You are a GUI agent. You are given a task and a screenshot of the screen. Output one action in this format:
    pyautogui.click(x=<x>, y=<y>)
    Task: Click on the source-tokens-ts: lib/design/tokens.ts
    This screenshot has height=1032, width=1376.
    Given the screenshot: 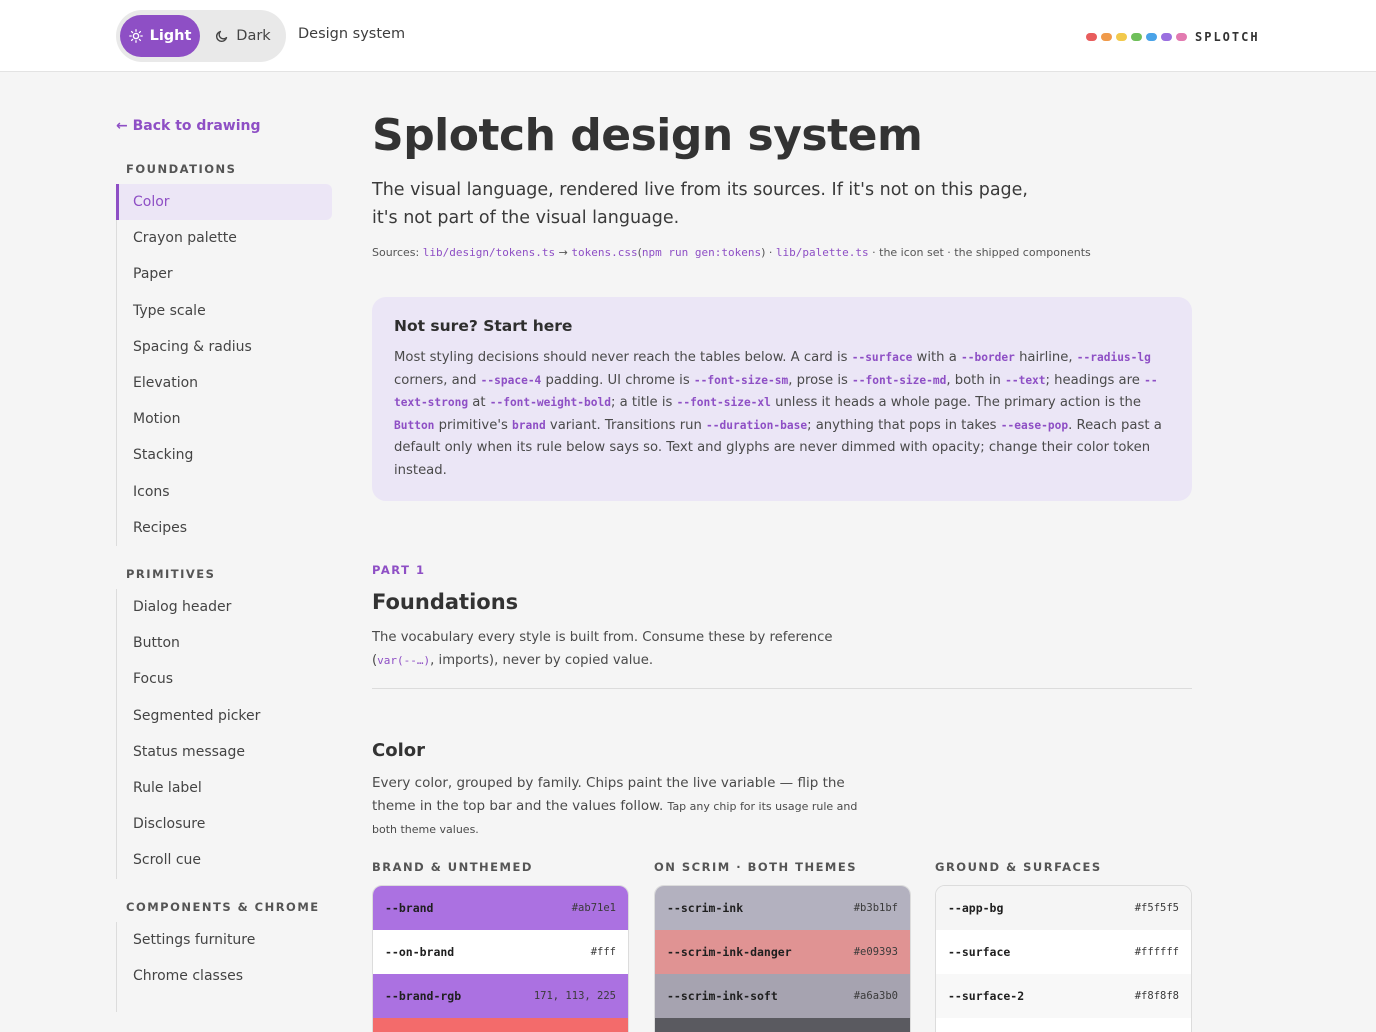 What is the action you would take?
    pyautogui.click(x=489, y=252)
    